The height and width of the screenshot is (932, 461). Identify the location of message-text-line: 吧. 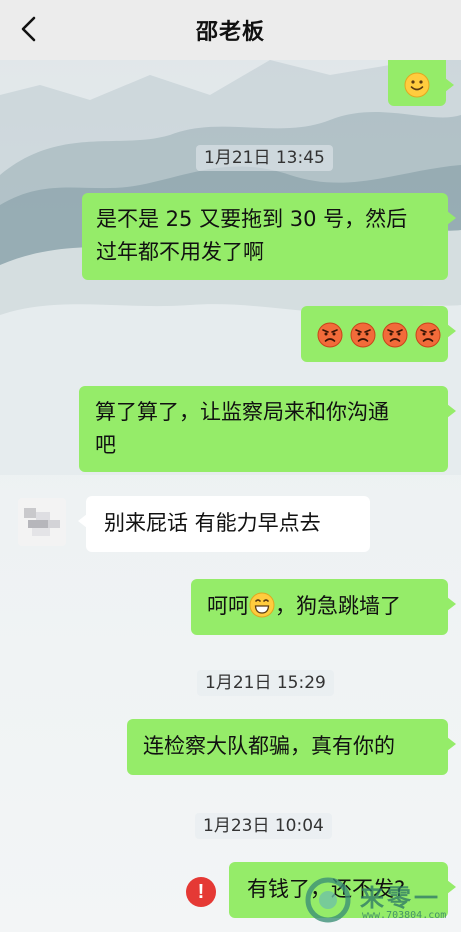
(105, 445).